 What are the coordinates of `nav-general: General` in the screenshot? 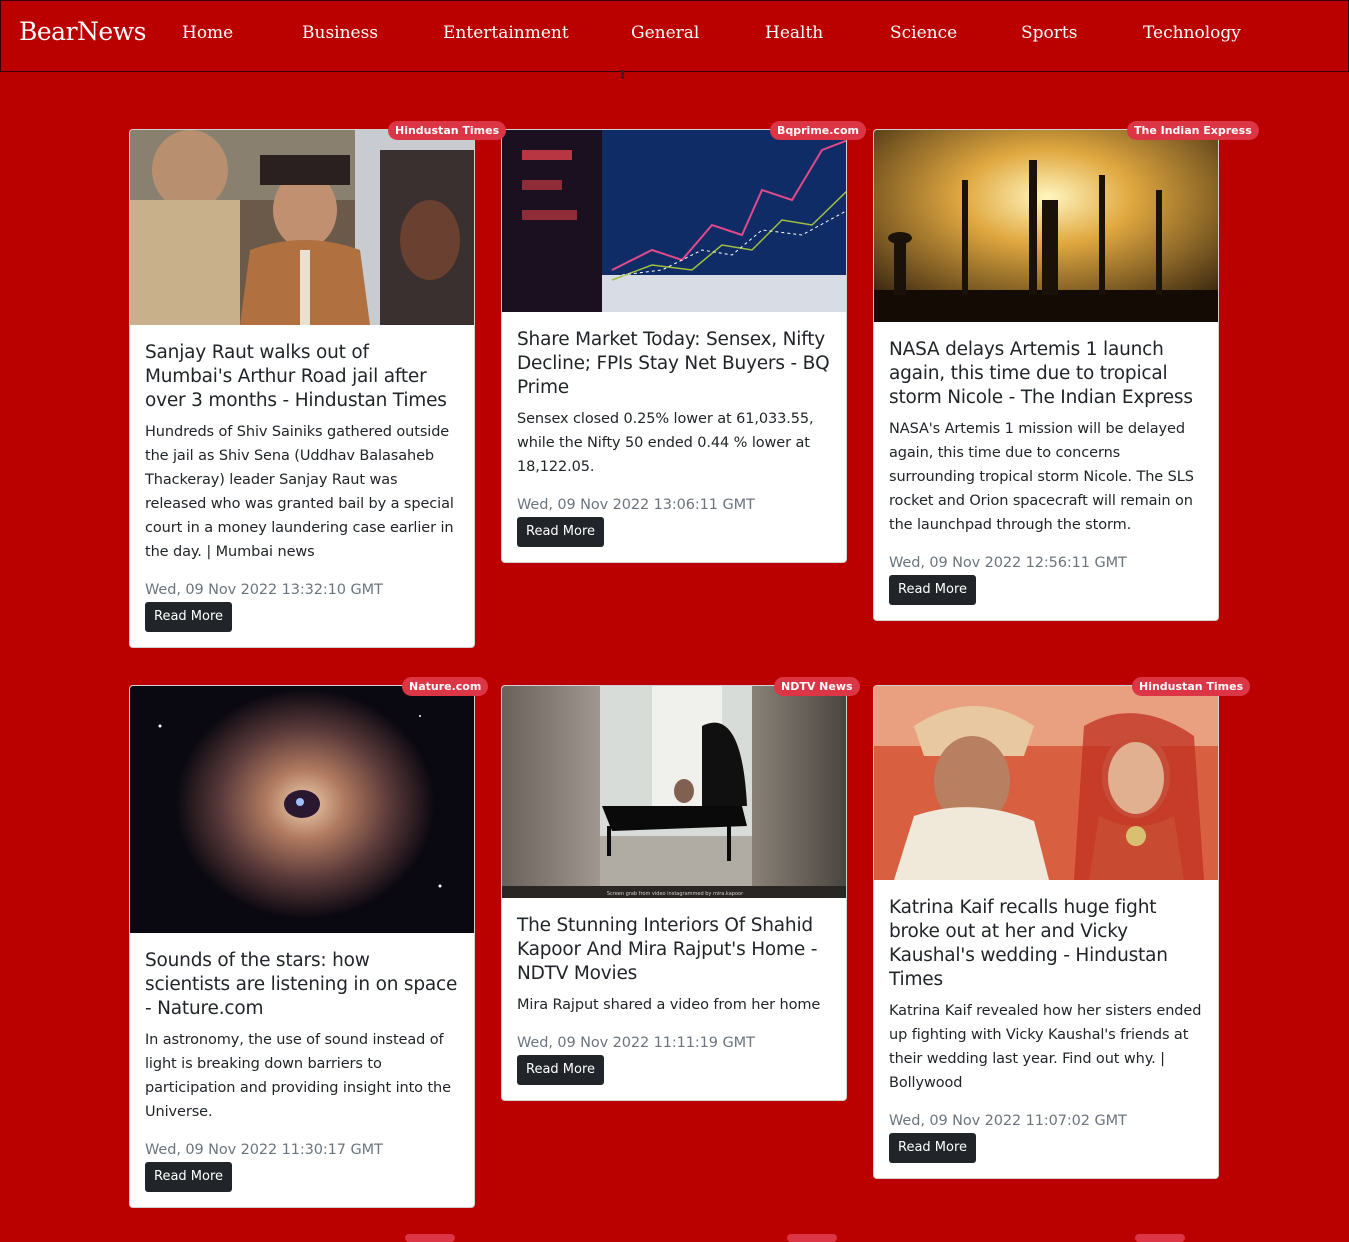 It's located at (665, 33).